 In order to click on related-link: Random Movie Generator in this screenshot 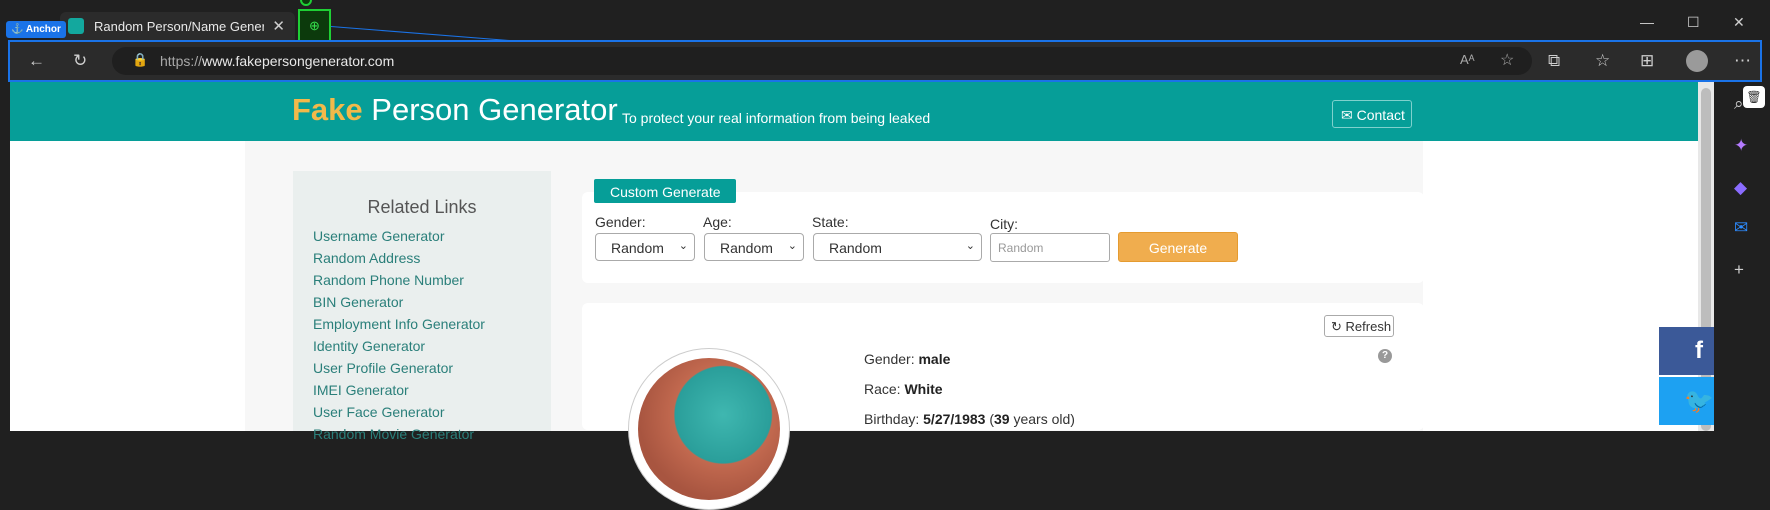, I will do `click(393, 434)`.